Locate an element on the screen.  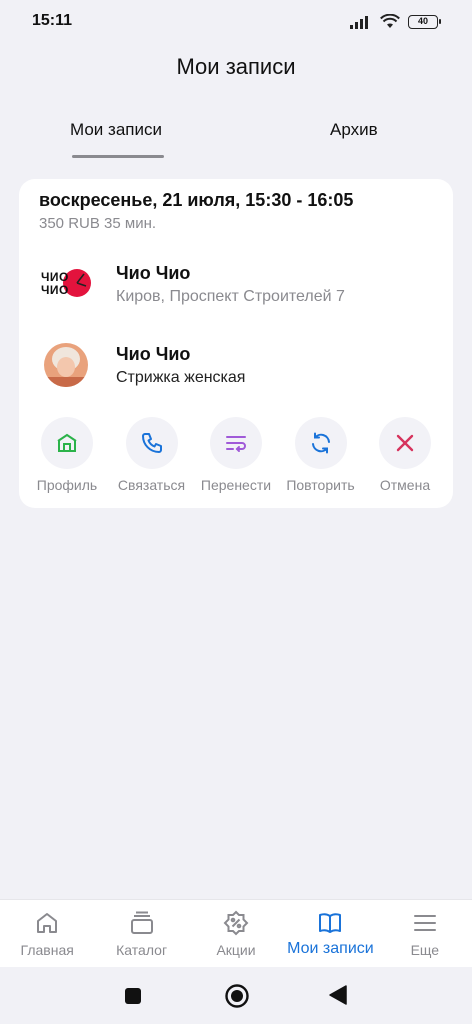
salon-logo: ЧИО ЧИО is located at coordinates (66, 284).